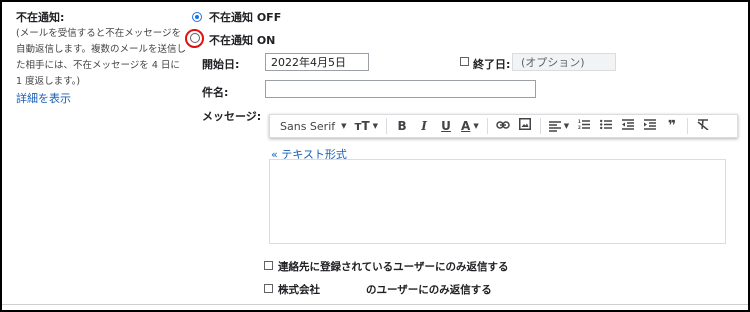 Image resolution: width=750 pixels, height=312 pixels. What do you see at coordinates (197, 17) in the screenshot?
I see `vacation-off-radio` at bounding box center [197, 17].